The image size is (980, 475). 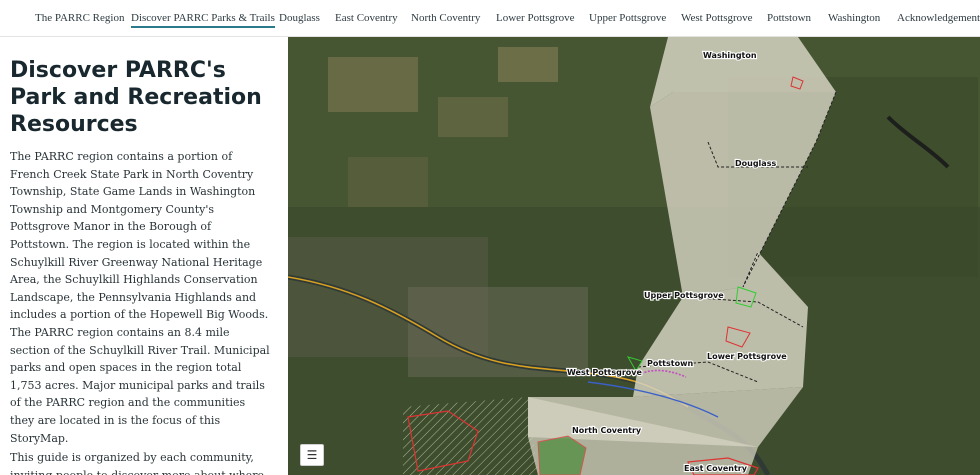 What do you see at coordinates (789, 18) in the screenshot?
I see `nav-item-pottstown: Pottstown` at bounding box center [789, 18].